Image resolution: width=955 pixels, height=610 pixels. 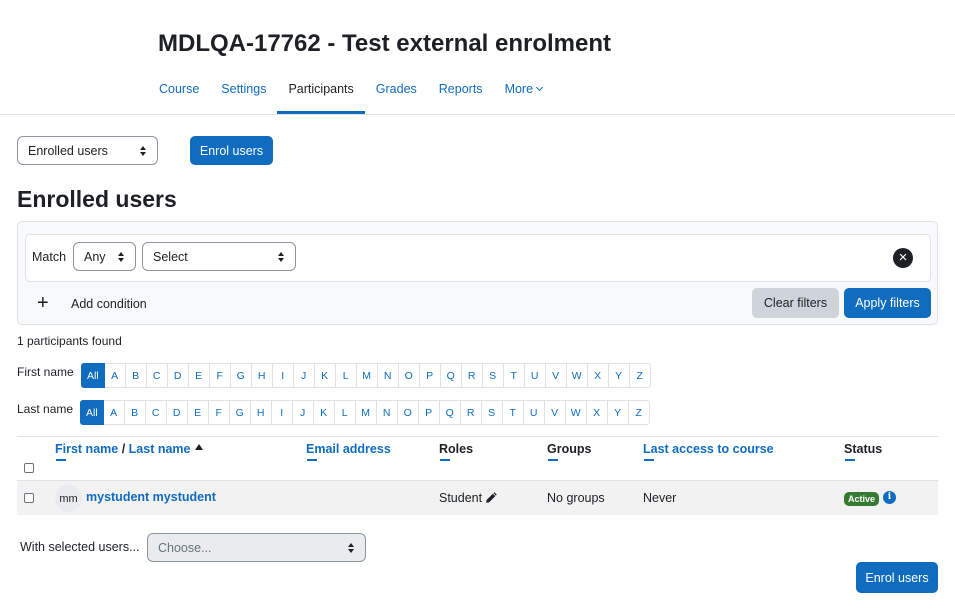 I want to click on first-initial-x: X, so click(x=598, y=375).